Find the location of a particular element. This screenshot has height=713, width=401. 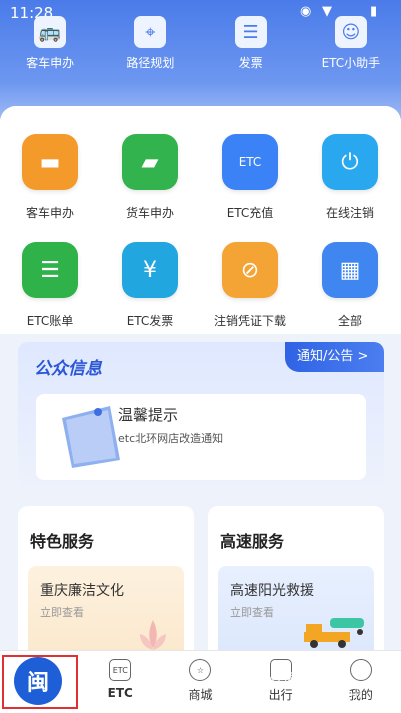

grid-item-all: ▦ 全部 is located at coordinates (350, 285).